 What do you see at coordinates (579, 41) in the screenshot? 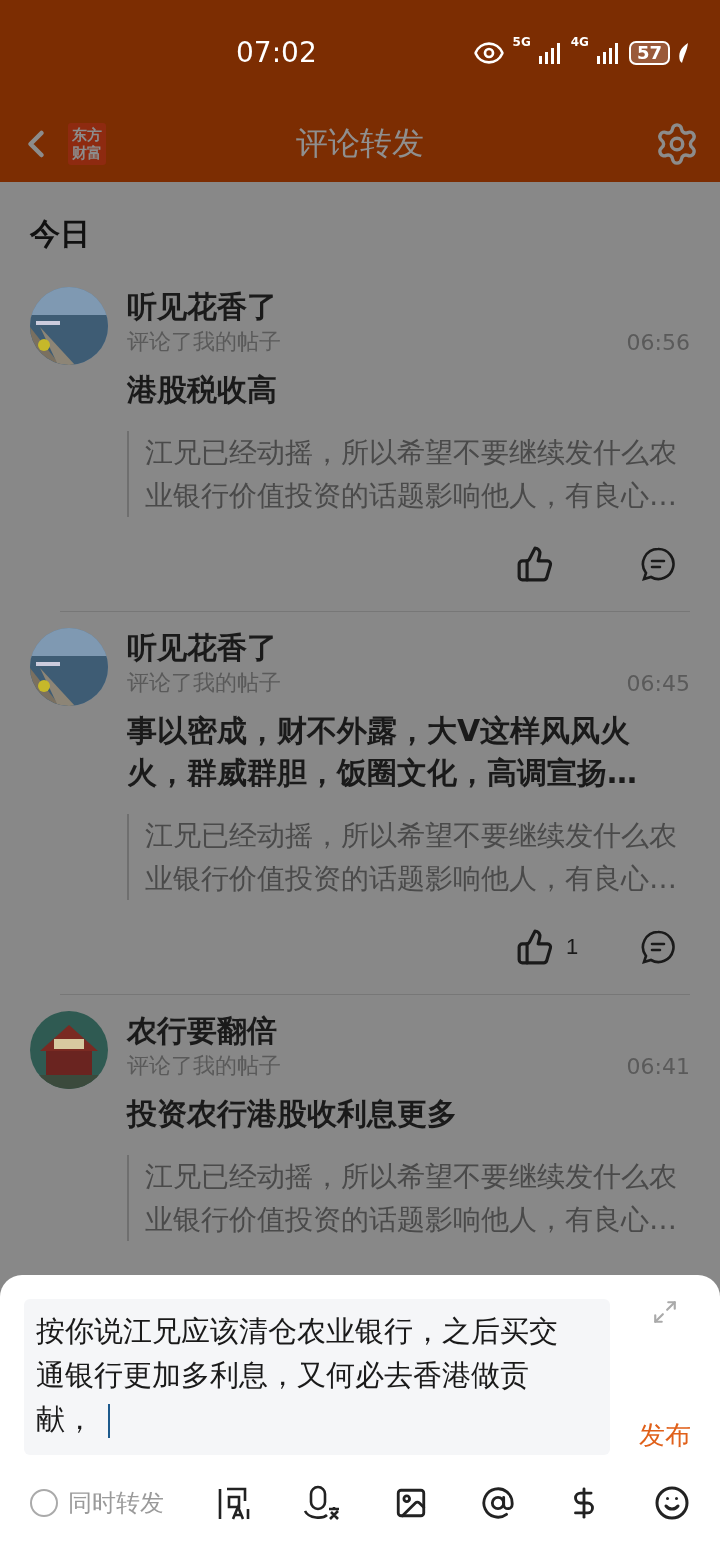
I see `network-label: 4G` at bounding box center [579, 41].